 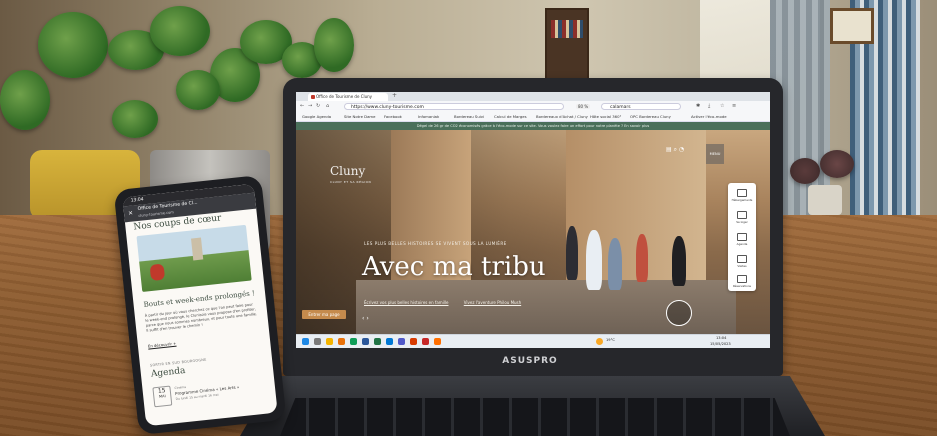 I want to click on wall-picture, so click(x=852, y=26).